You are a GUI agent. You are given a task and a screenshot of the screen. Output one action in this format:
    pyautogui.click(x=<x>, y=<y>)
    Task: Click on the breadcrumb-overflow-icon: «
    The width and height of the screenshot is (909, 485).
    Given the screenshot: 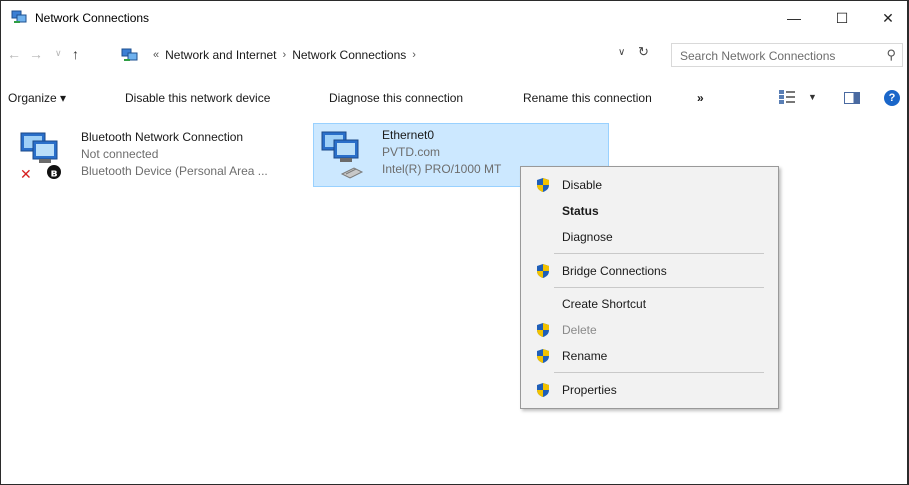 What is the action you would take?
    pyautogui.click(x=156, y=55)
    